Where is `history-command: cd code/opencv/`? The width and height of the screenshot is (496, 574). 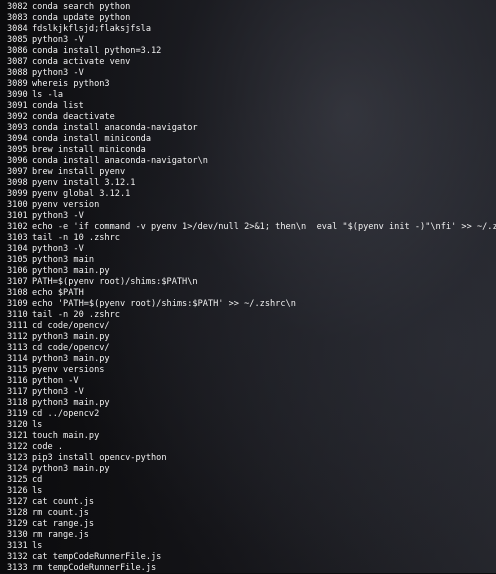 history-command: cd code/opencv/ is located at coordinates (71, 348).